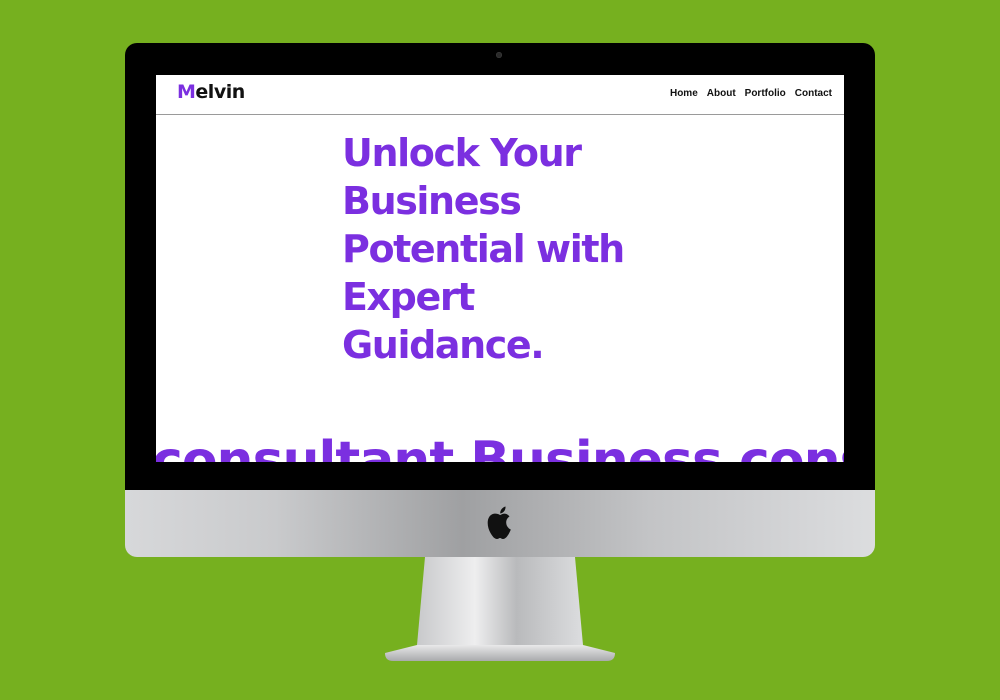 The width and height of the screenshot is (1000, 700). What do you see at coordinates (684, 93) in the screenshot?
I see `nav-home-link: Home` at bounding box center [684, 93].